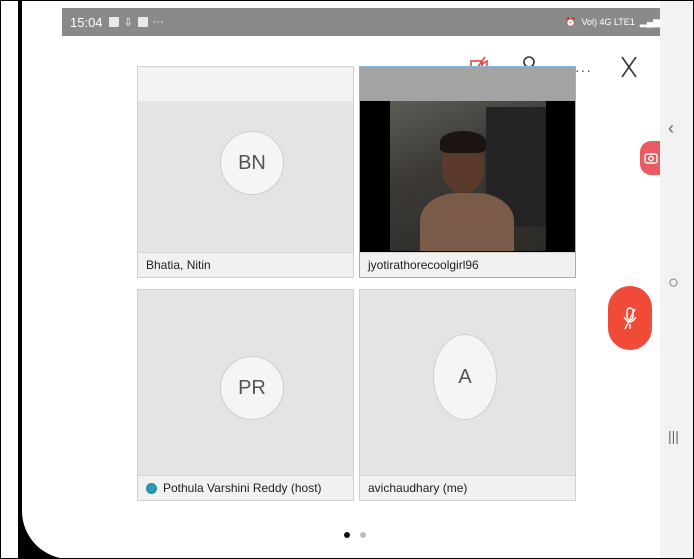 This screenshot has height=559, width=694. What do you see at coordinates (649, 21) in the screenshot?
I see `signal-icon: ▂▄▆` at bounding box center [649, 21].